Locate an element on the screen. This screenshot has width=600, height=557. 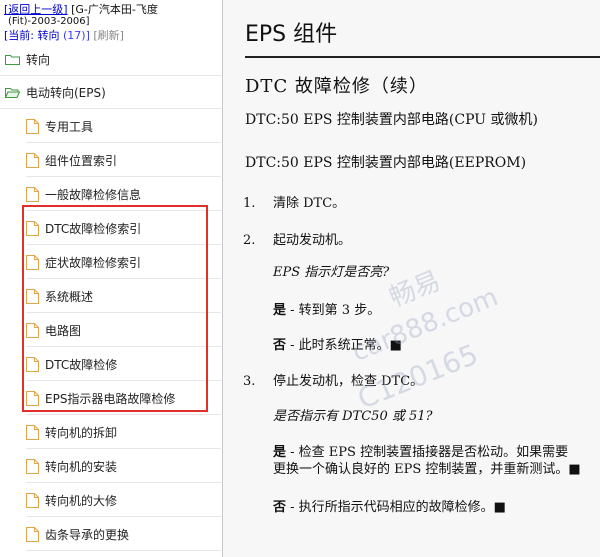
tree-item-label: 齿条导承的更换 is located at coordinates (87, 534).